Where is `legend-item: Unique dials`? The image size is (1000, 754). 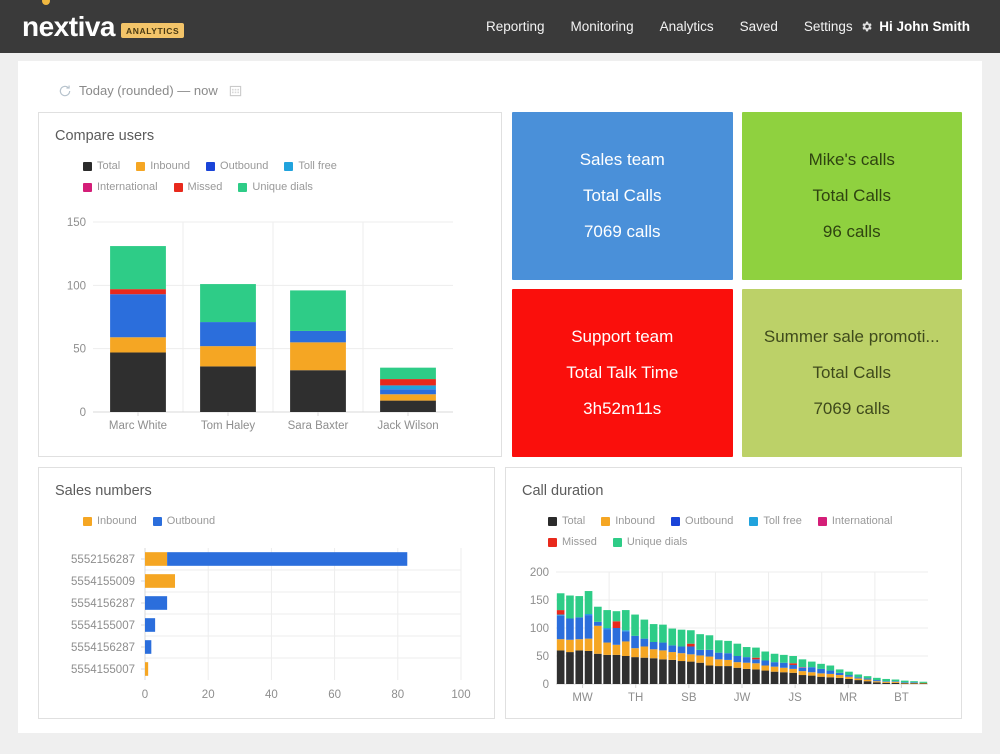 legend-item: Unique dials is located at coordinates (649, 542).